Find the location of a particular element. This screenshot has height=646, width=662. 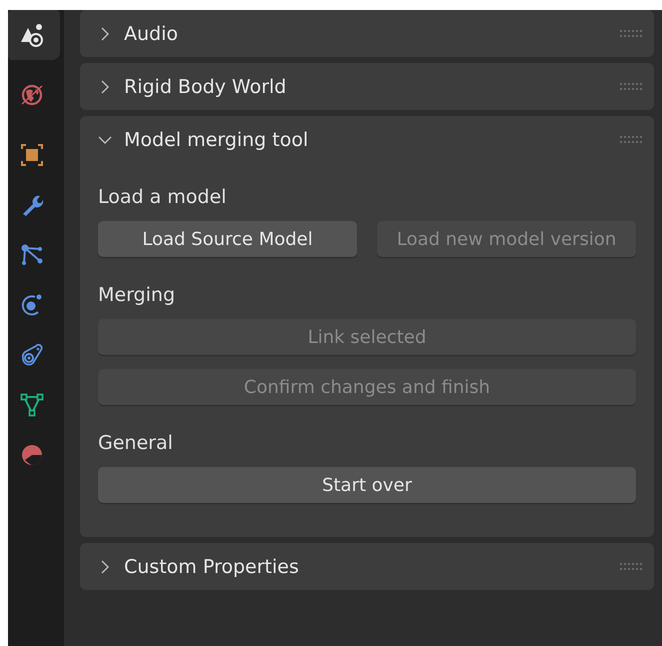

scene-icon is located at coordinates (32, 35).